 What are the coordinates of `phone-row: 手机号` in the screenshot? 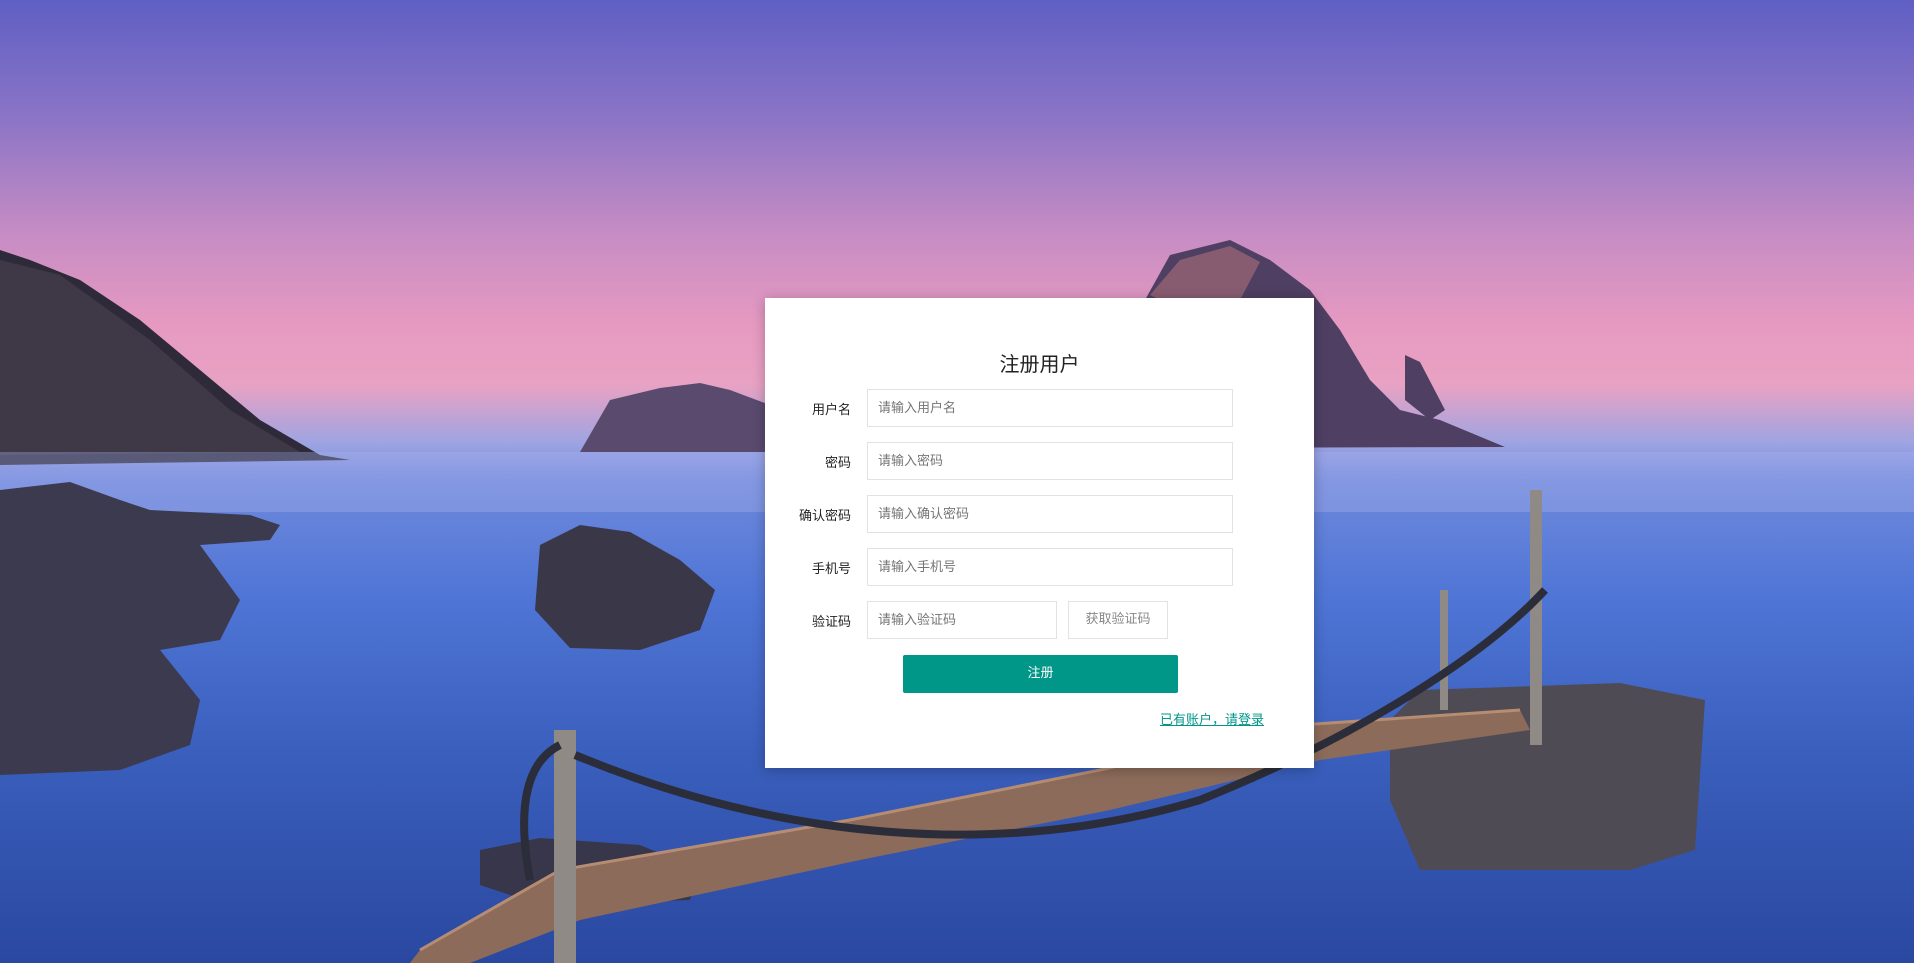 It's located at (1039, 567).